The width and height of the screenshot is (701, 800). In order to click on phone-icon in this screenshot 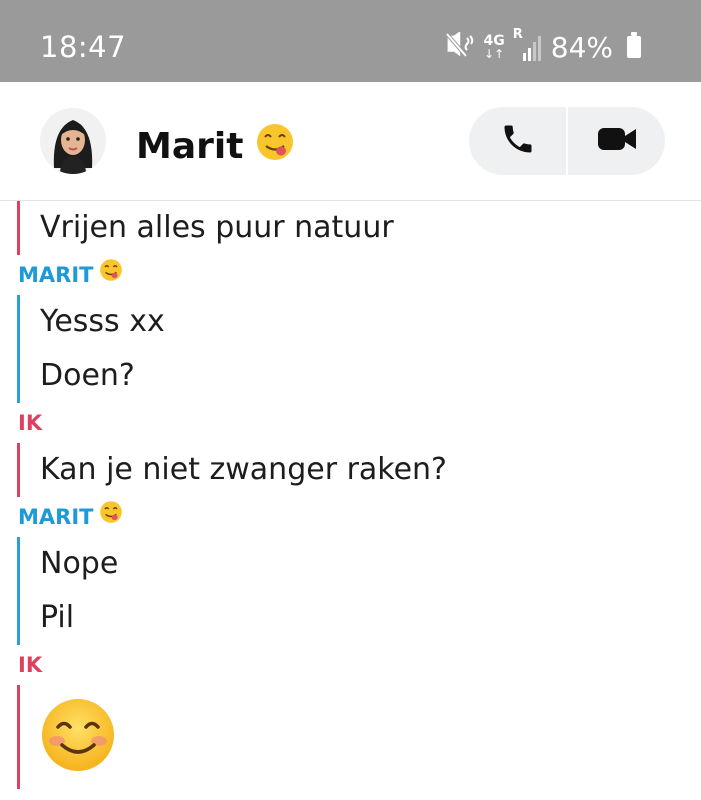, I will do `click(518, 141)`.